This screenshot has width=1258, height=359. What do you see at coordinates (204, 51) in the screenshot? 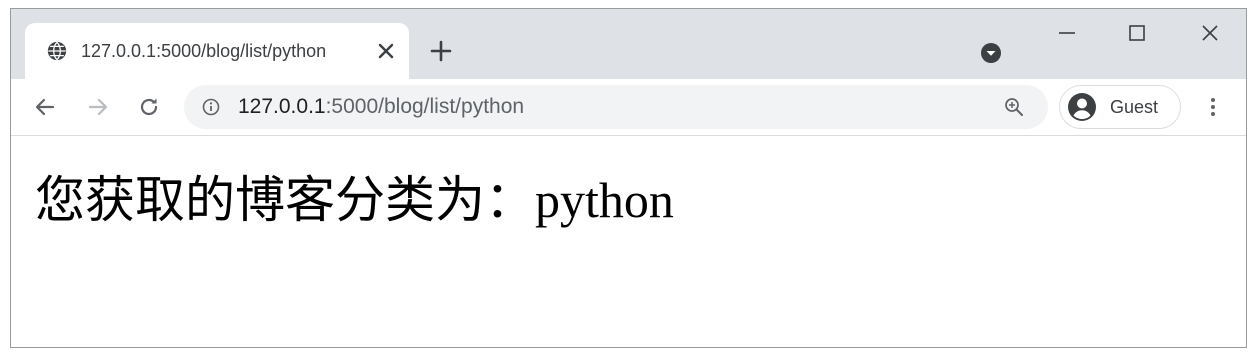
I see `tab-title: 127.0.0.1:5000/blog/list/python` at bounding box center [204, 51].